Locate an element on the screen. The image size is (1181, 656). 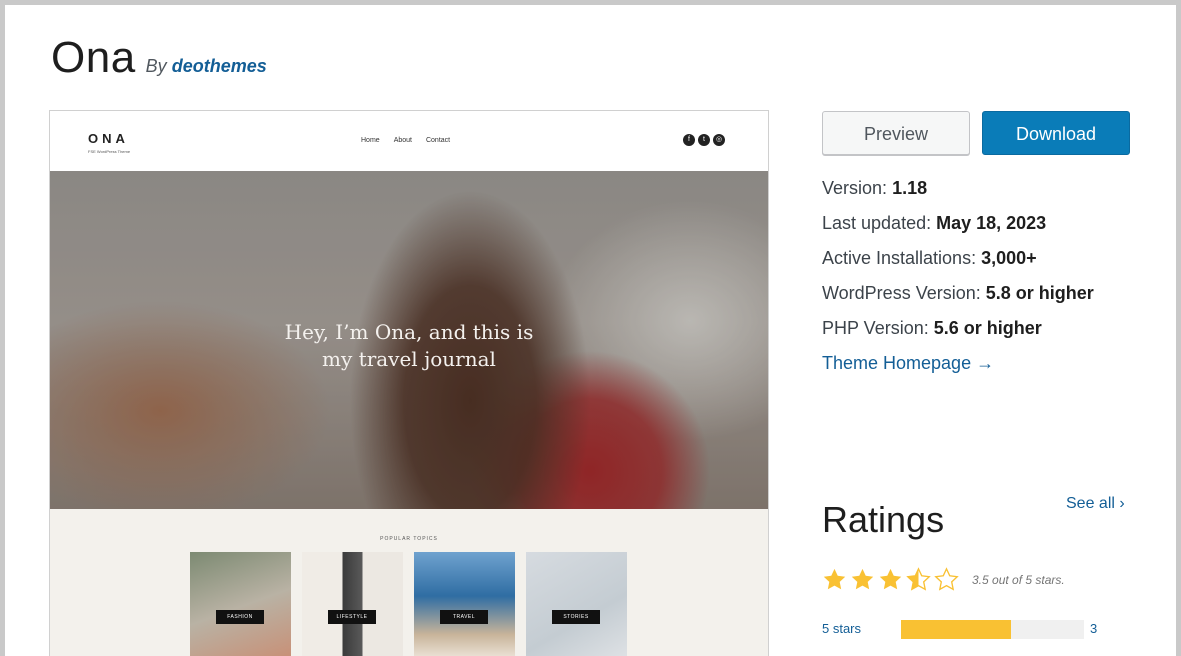
theme-title: Ona is located at coordinates (93, 57).